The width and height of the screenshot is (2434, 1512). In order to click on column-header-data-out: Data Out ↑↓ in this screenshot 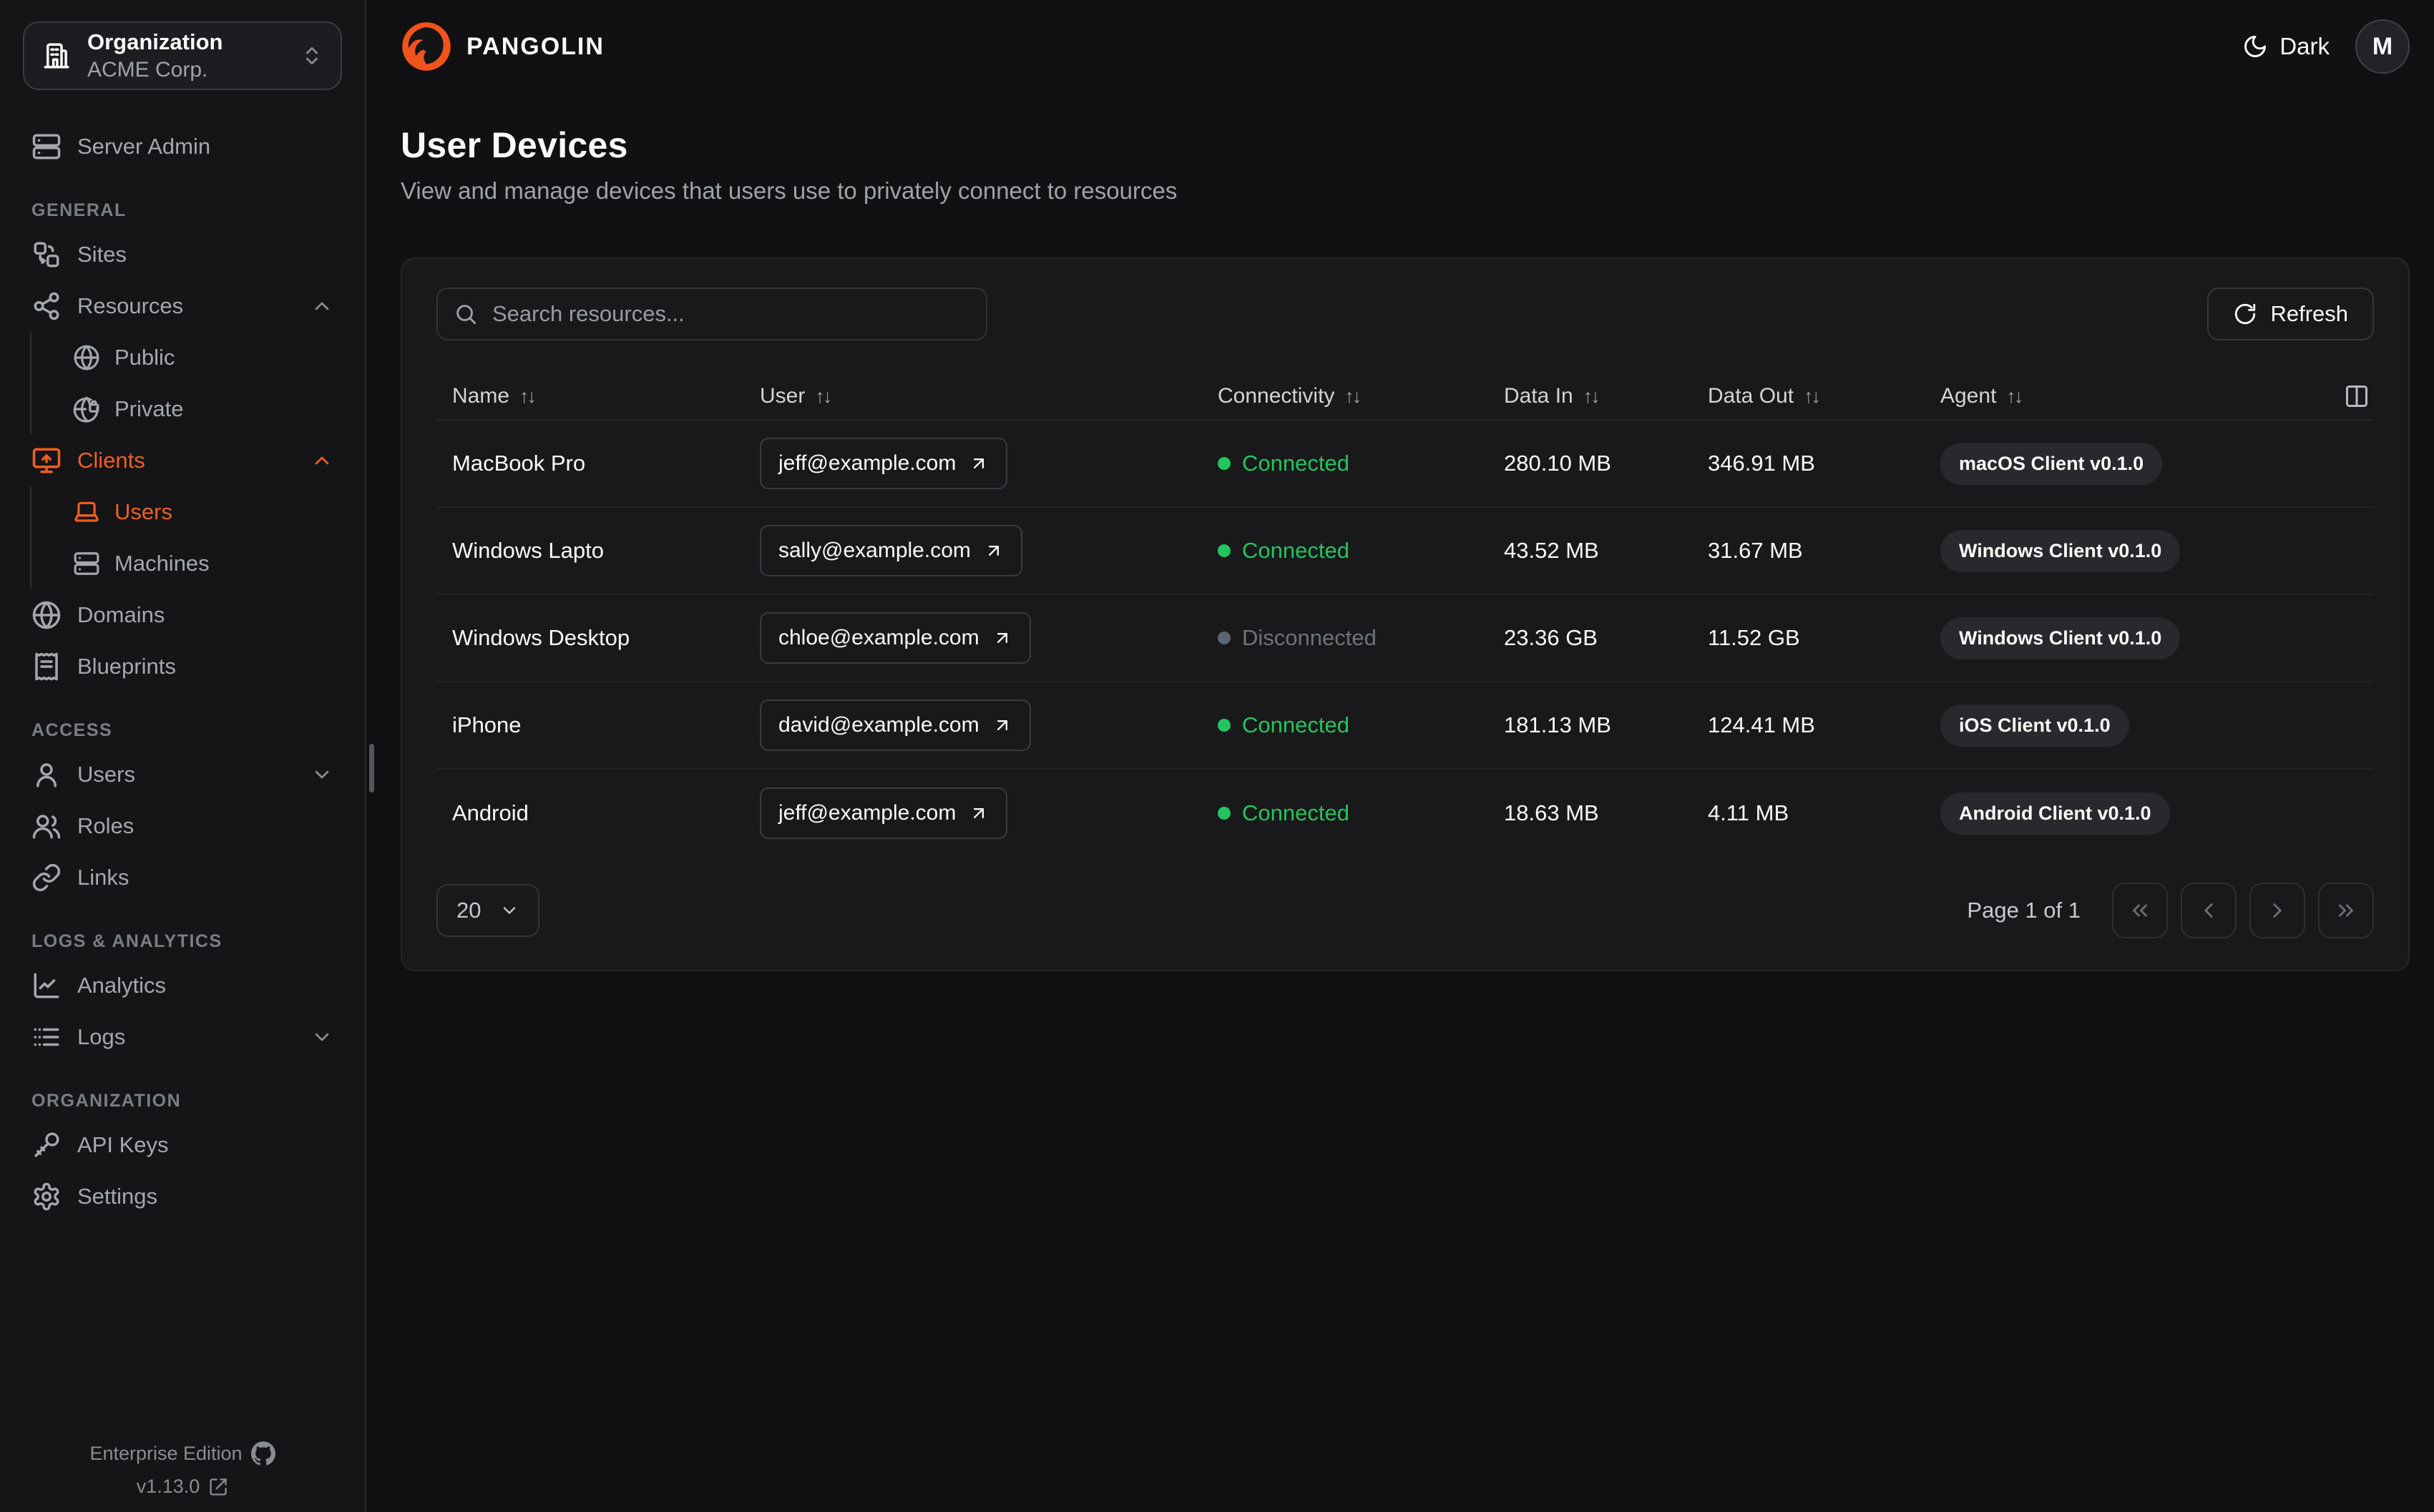, I will do `click(1808, 396)`.